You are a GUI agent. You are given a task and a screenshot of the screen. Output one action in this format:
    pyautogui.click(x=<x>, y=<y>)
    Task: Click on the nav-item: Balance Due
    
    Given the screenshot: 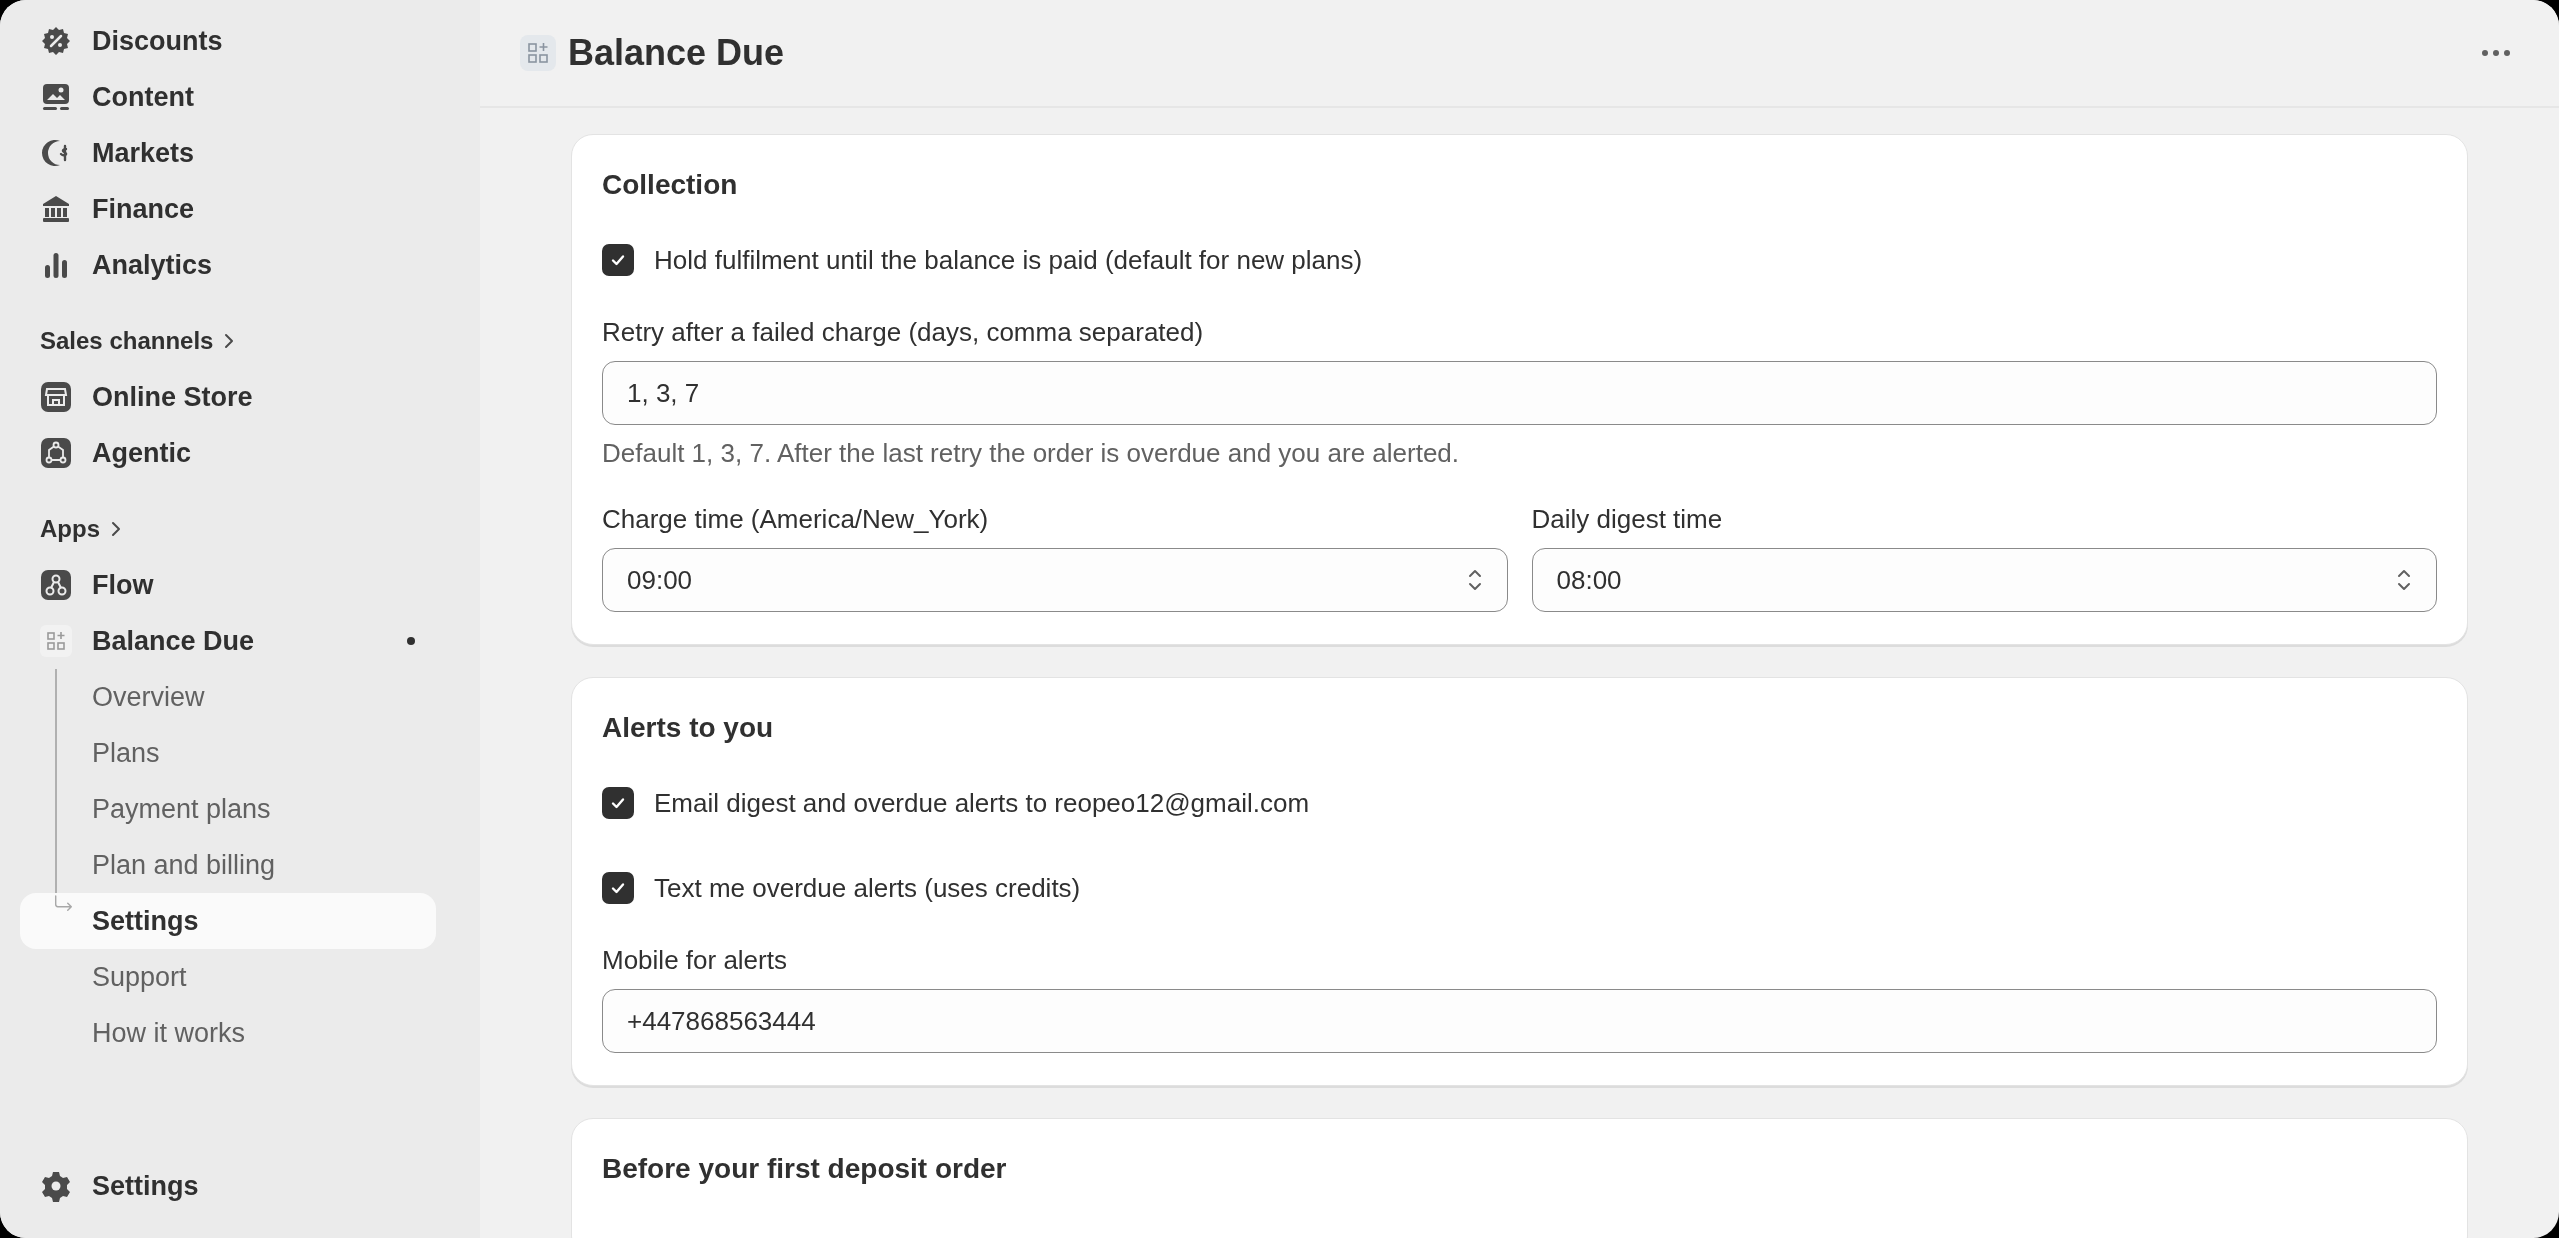 What is the action you would take?
    pyautogui.click(x=228, y=641)
    